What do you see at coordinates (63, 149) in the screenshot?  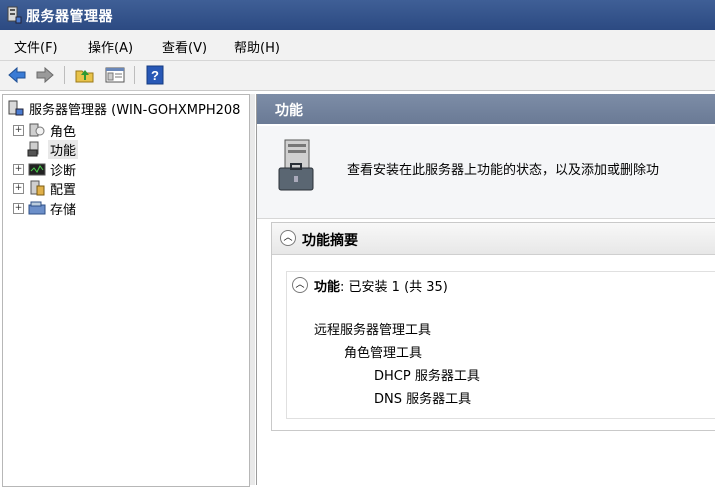 I see `tree-item-label: 功能` at bounding box center [63, 149].